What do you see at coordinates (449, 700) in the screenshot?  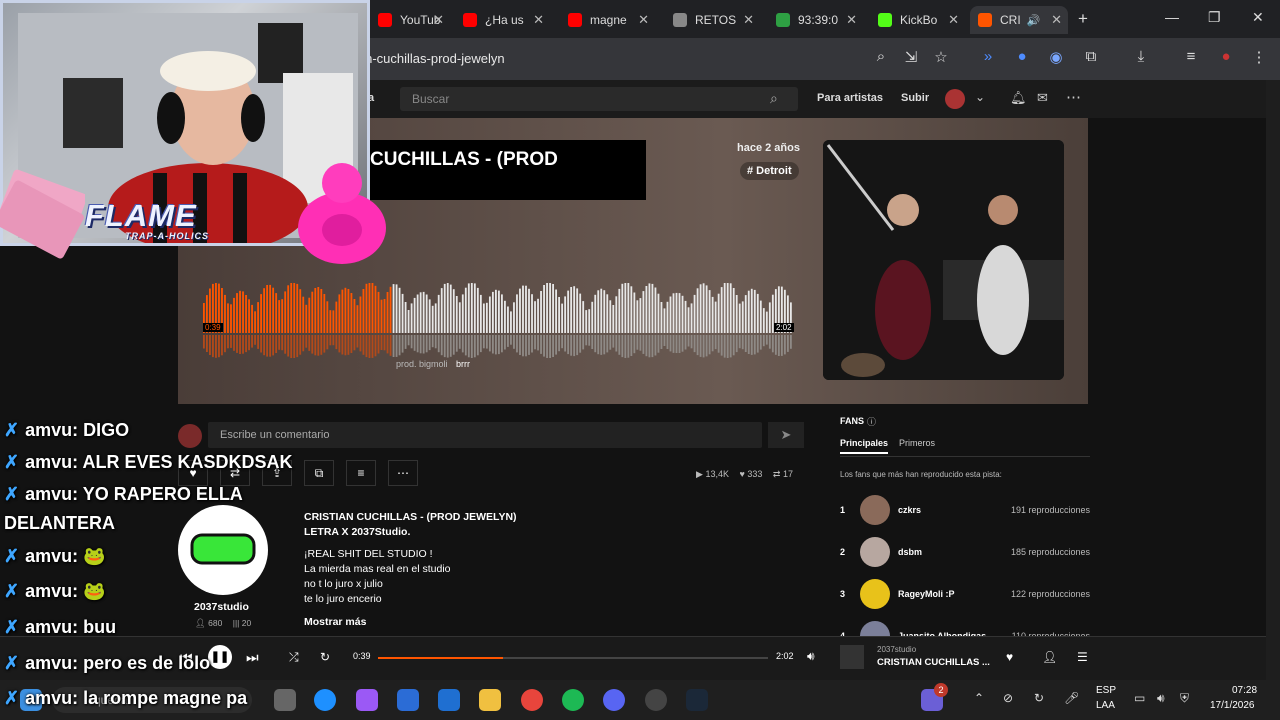 I see `outlook-icon` at bounding box center [449, 700].